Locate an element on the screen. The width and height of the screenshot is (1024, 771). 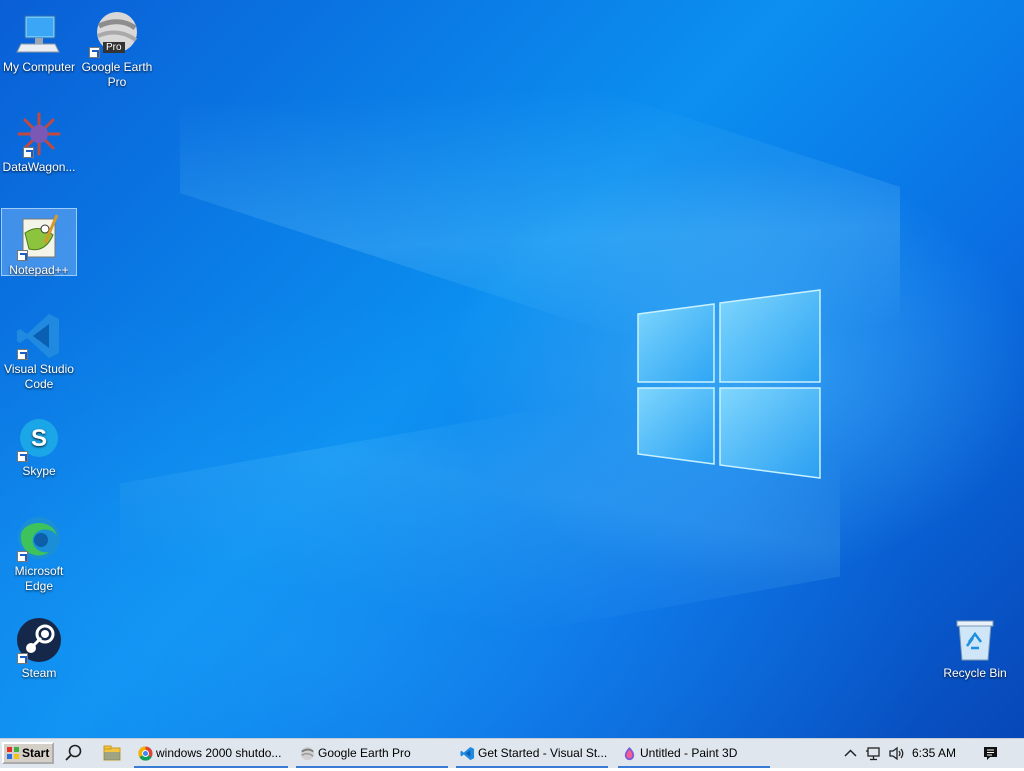
chevron-up-icon is located at coordinates (850, 753).